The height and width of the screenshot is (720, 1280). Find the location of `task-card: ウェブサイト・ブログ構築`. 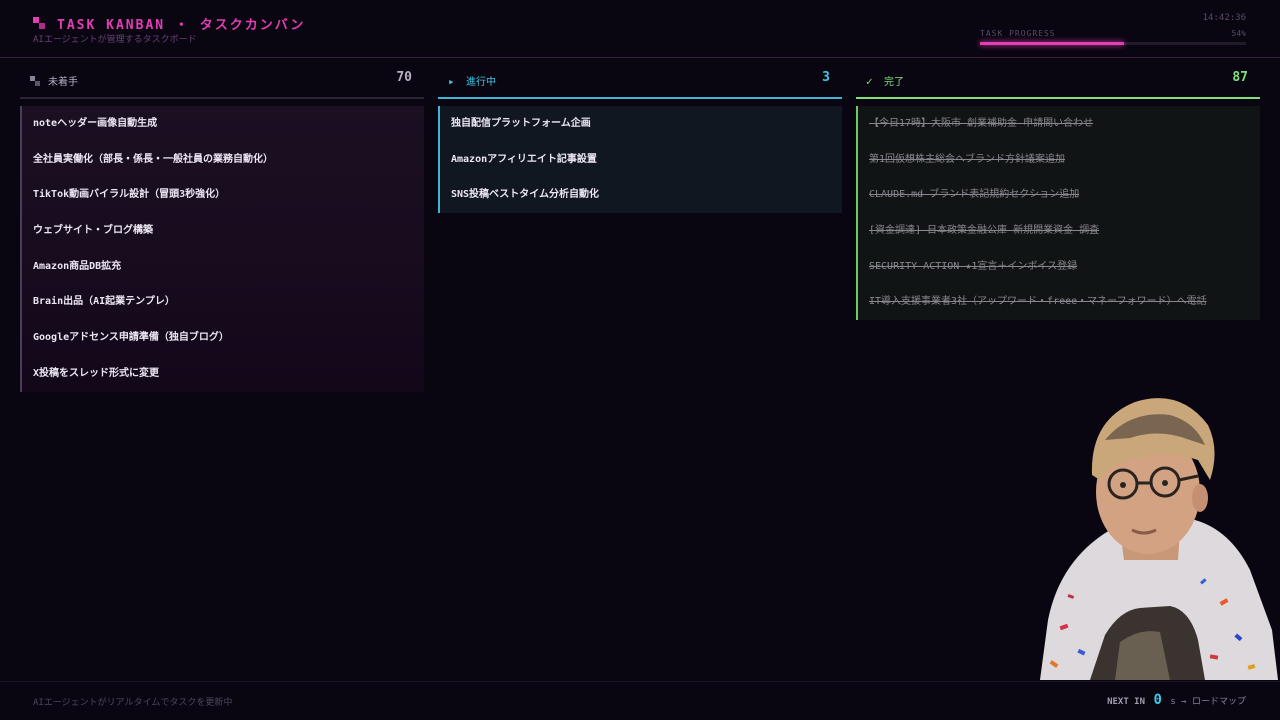

task-card: ウェブサイト・ブログ構築 is located at coordinates (223, 231).